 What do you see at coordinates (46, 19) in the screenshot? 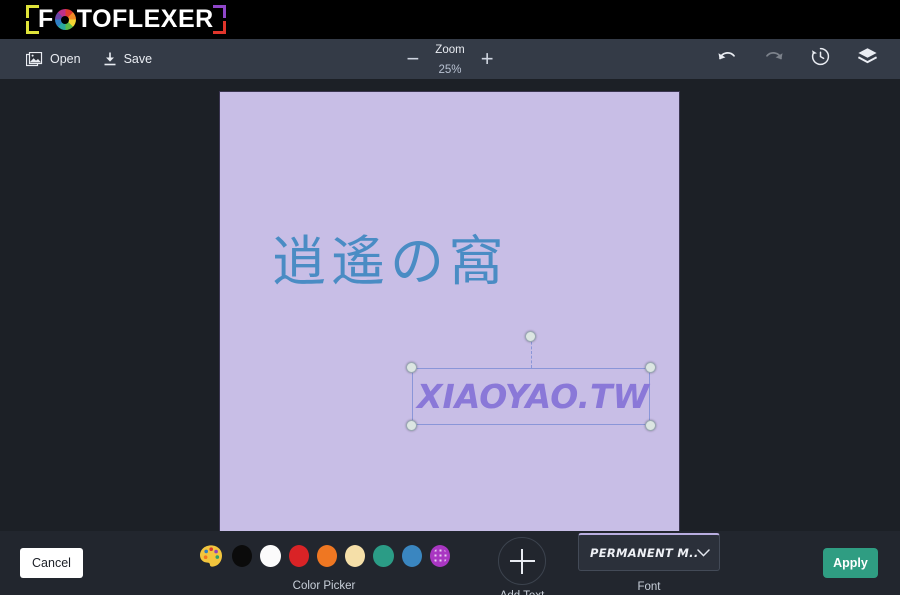
I see `logo-text-prefix: F` at bounding box center [46, 19].